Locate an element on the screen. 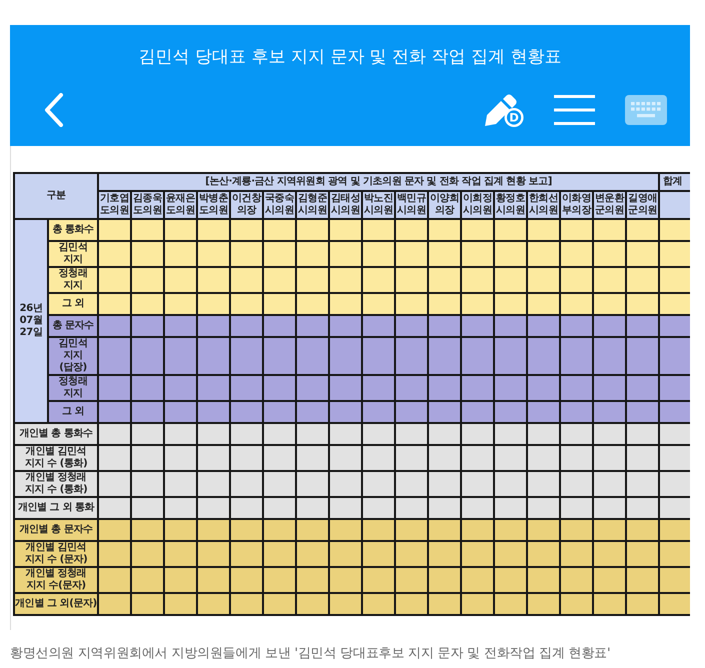 The image size is (705, 668). column-header: 김종욱 도의원 is located at coordinates (147, 205).